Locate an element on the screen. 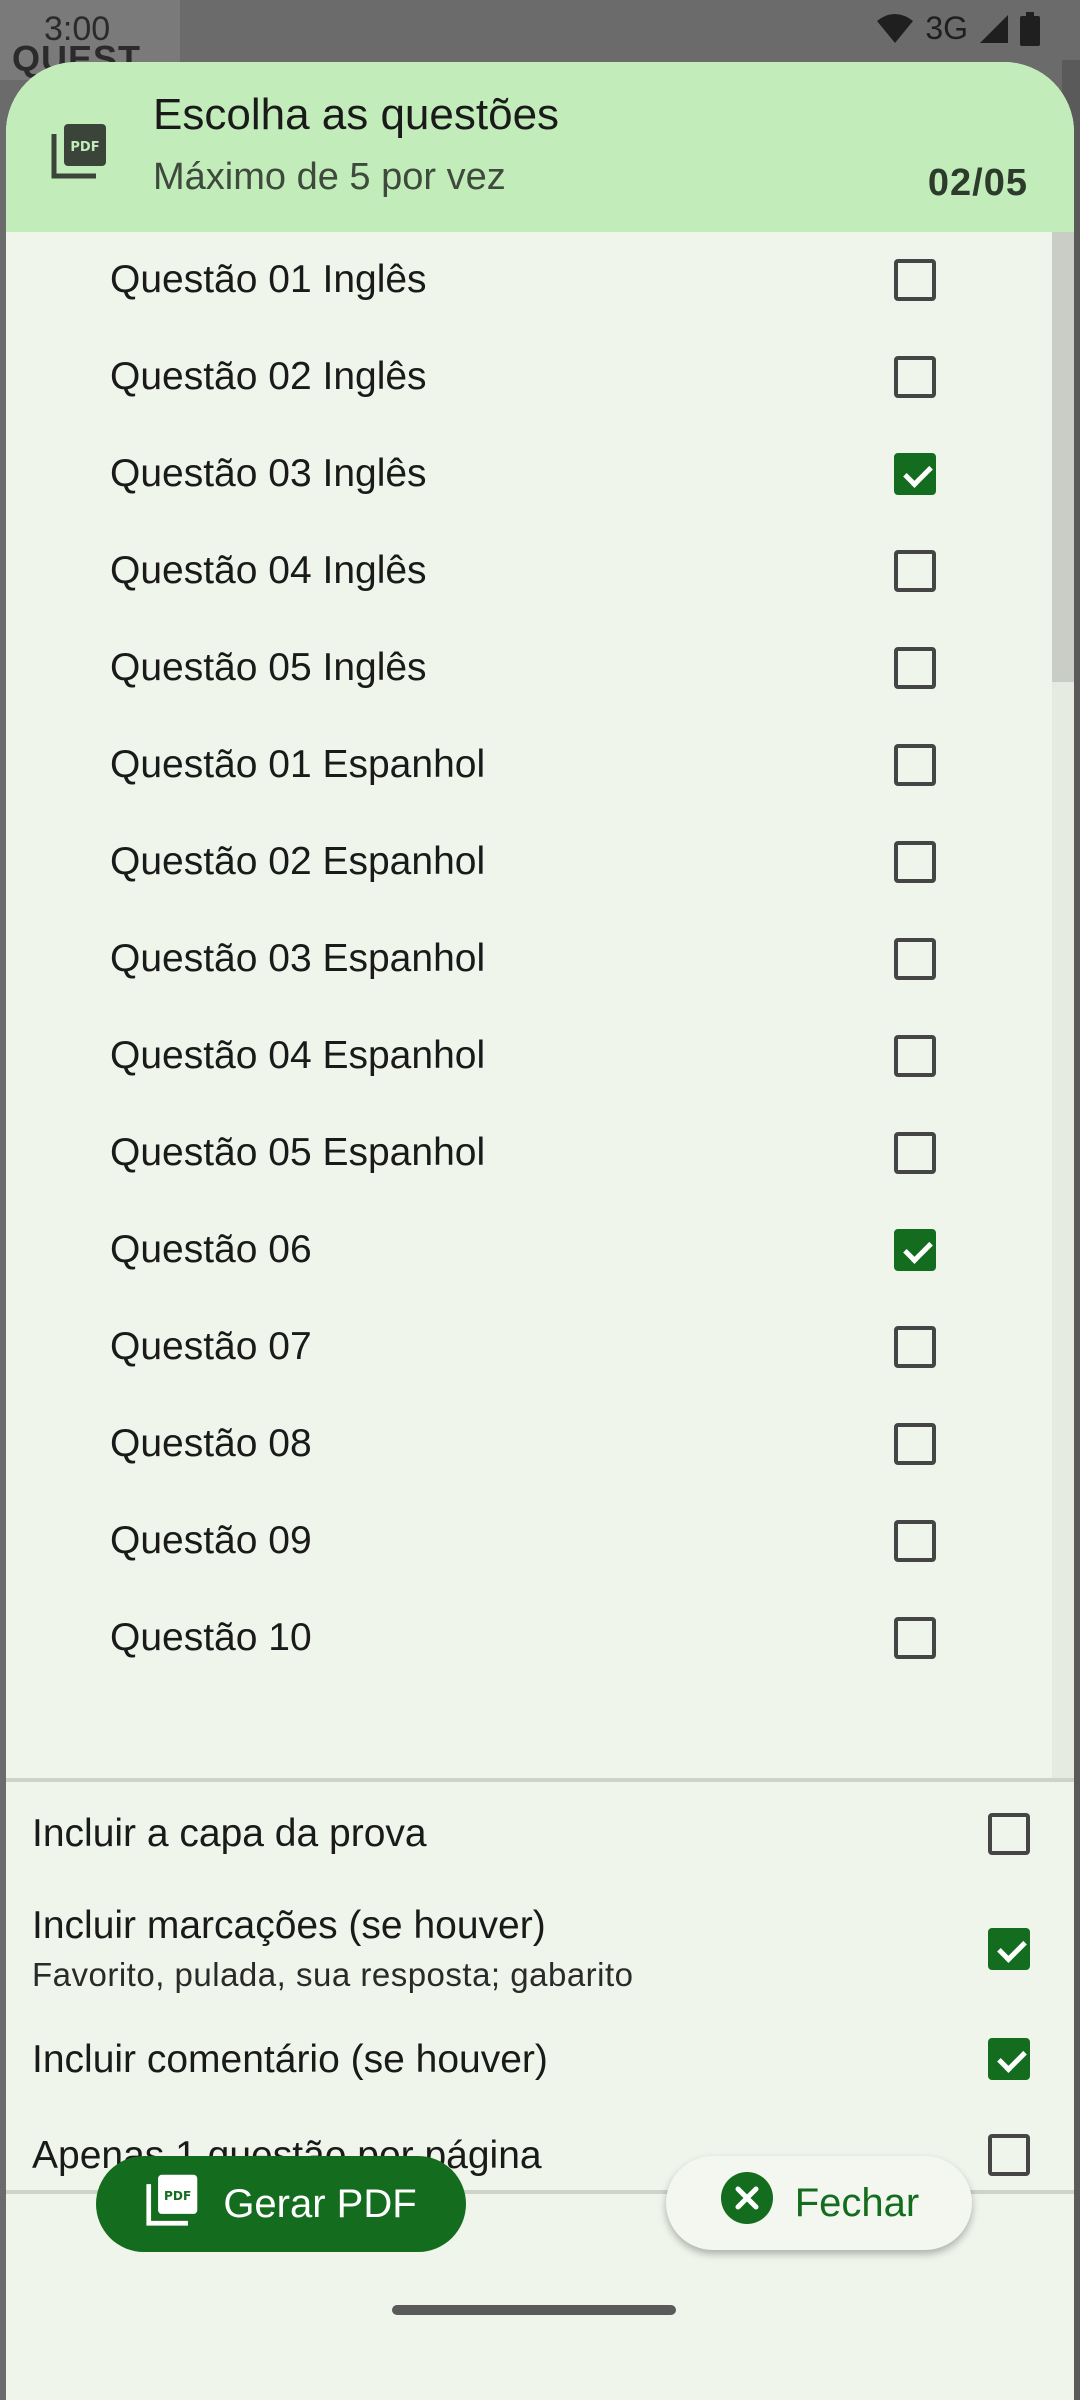  question-list-scrollbar is located at coordinates (1063, 1005).